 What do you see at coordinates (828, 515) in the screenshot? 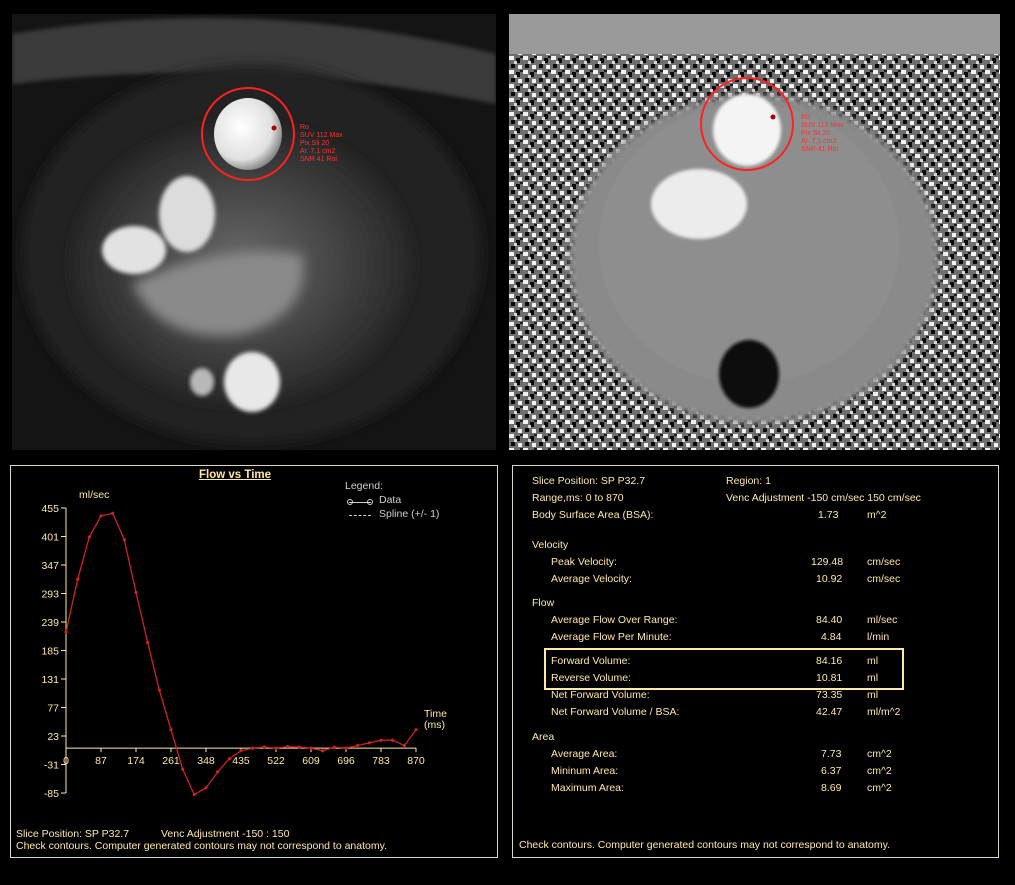
I see `bsa-value: 1.73` at bounding box center [828, 515].